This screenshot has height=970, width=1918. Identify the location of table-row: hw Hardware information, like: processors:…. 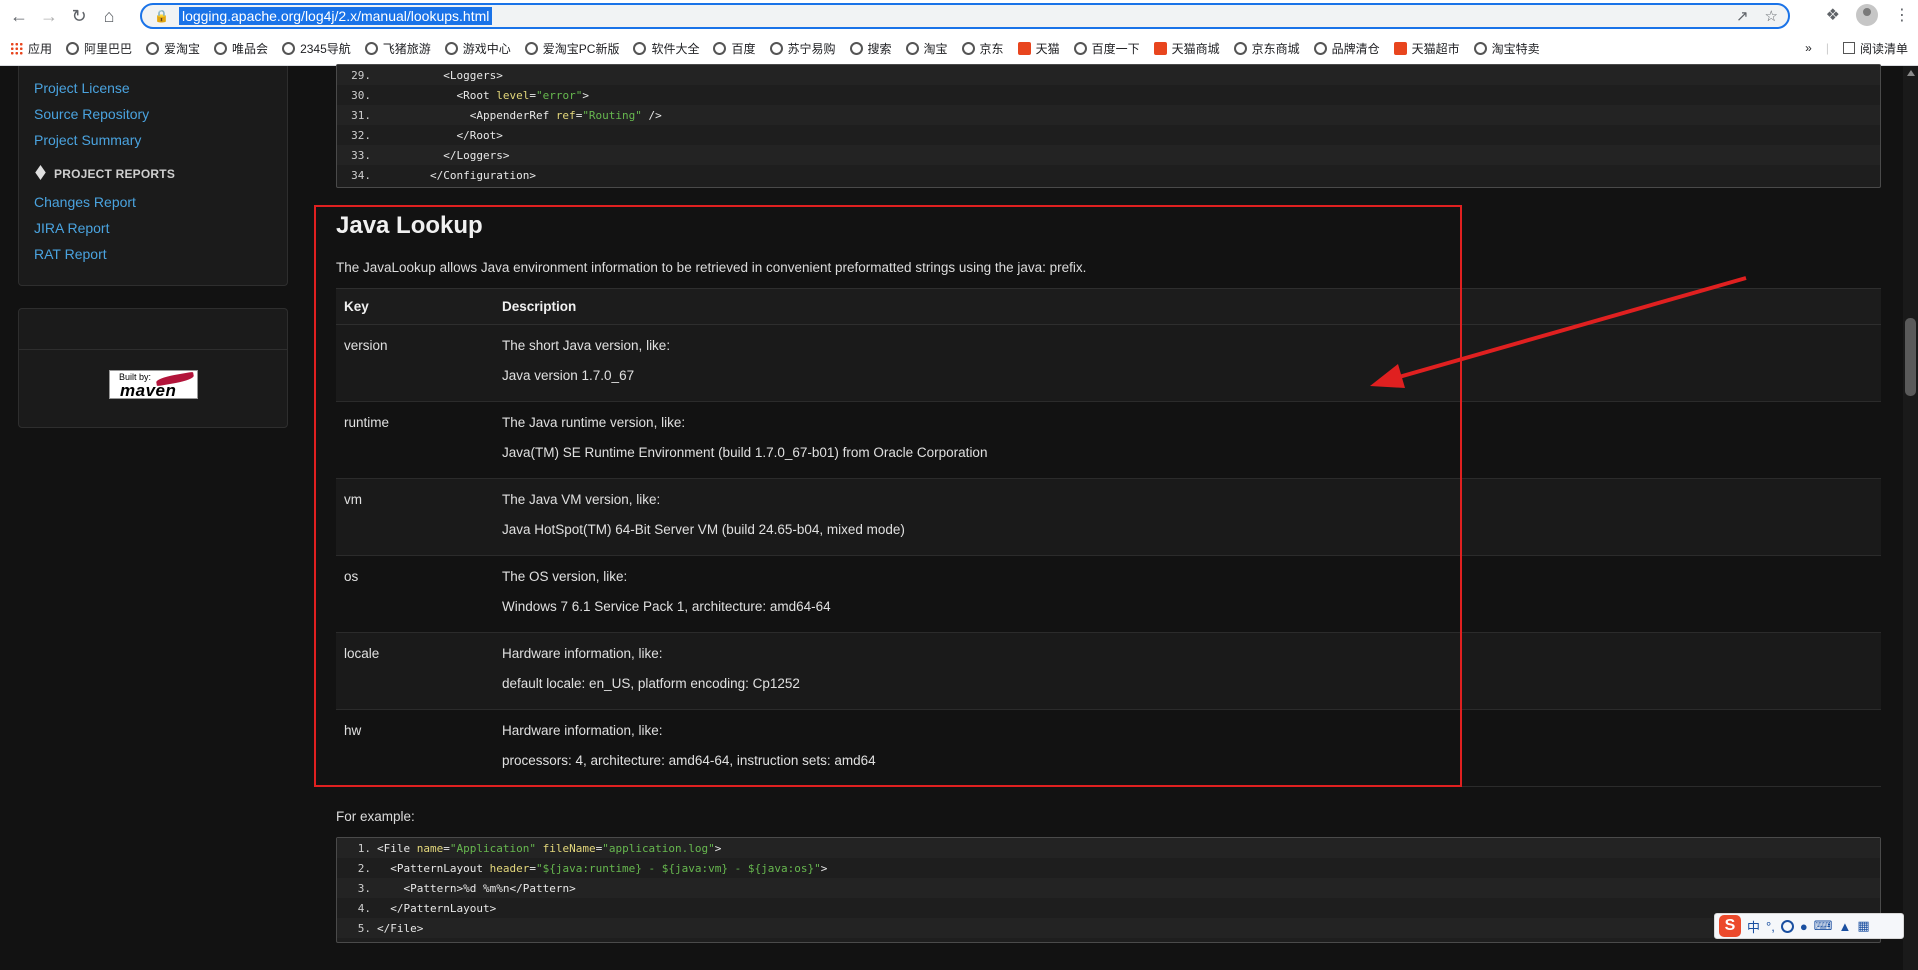
(1108, 748).